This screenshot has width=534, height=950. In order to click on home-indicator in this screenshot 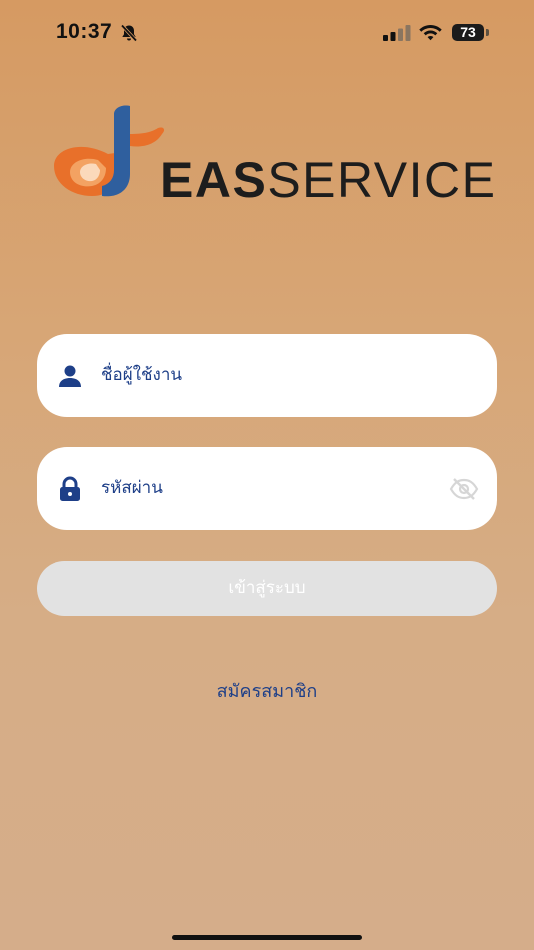, I will do `click(267, 937)`.